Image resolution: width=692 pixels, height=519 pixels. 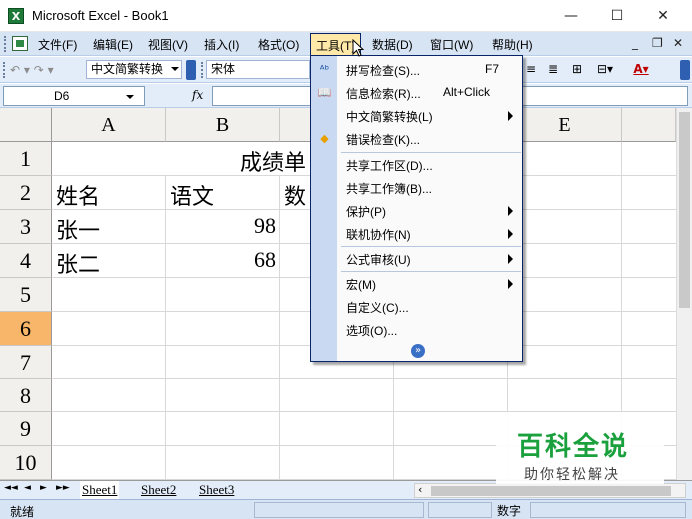 I want to click on row-header-5: 5, so click(x=26, y=295).